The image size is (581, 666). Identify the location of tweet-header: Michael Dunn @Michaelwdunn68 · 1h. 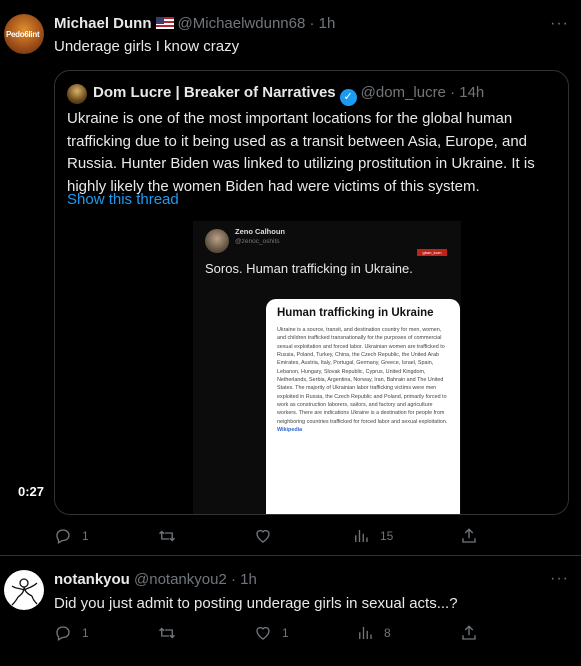
(194, 23).